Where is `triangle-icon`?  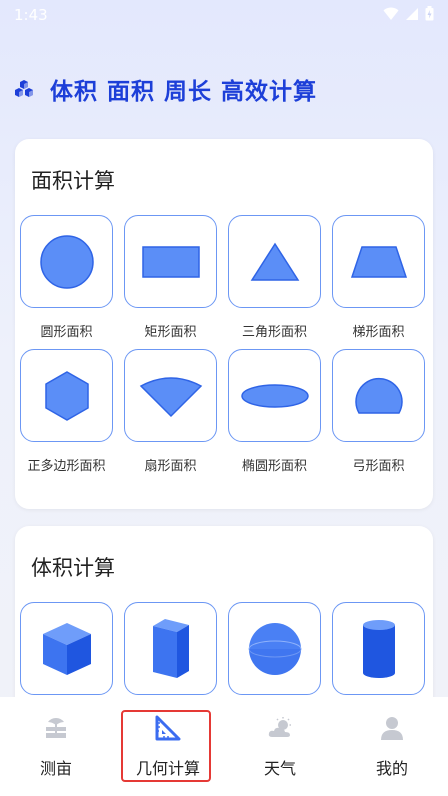
triangle-icon is located at coordinates (274, 261).